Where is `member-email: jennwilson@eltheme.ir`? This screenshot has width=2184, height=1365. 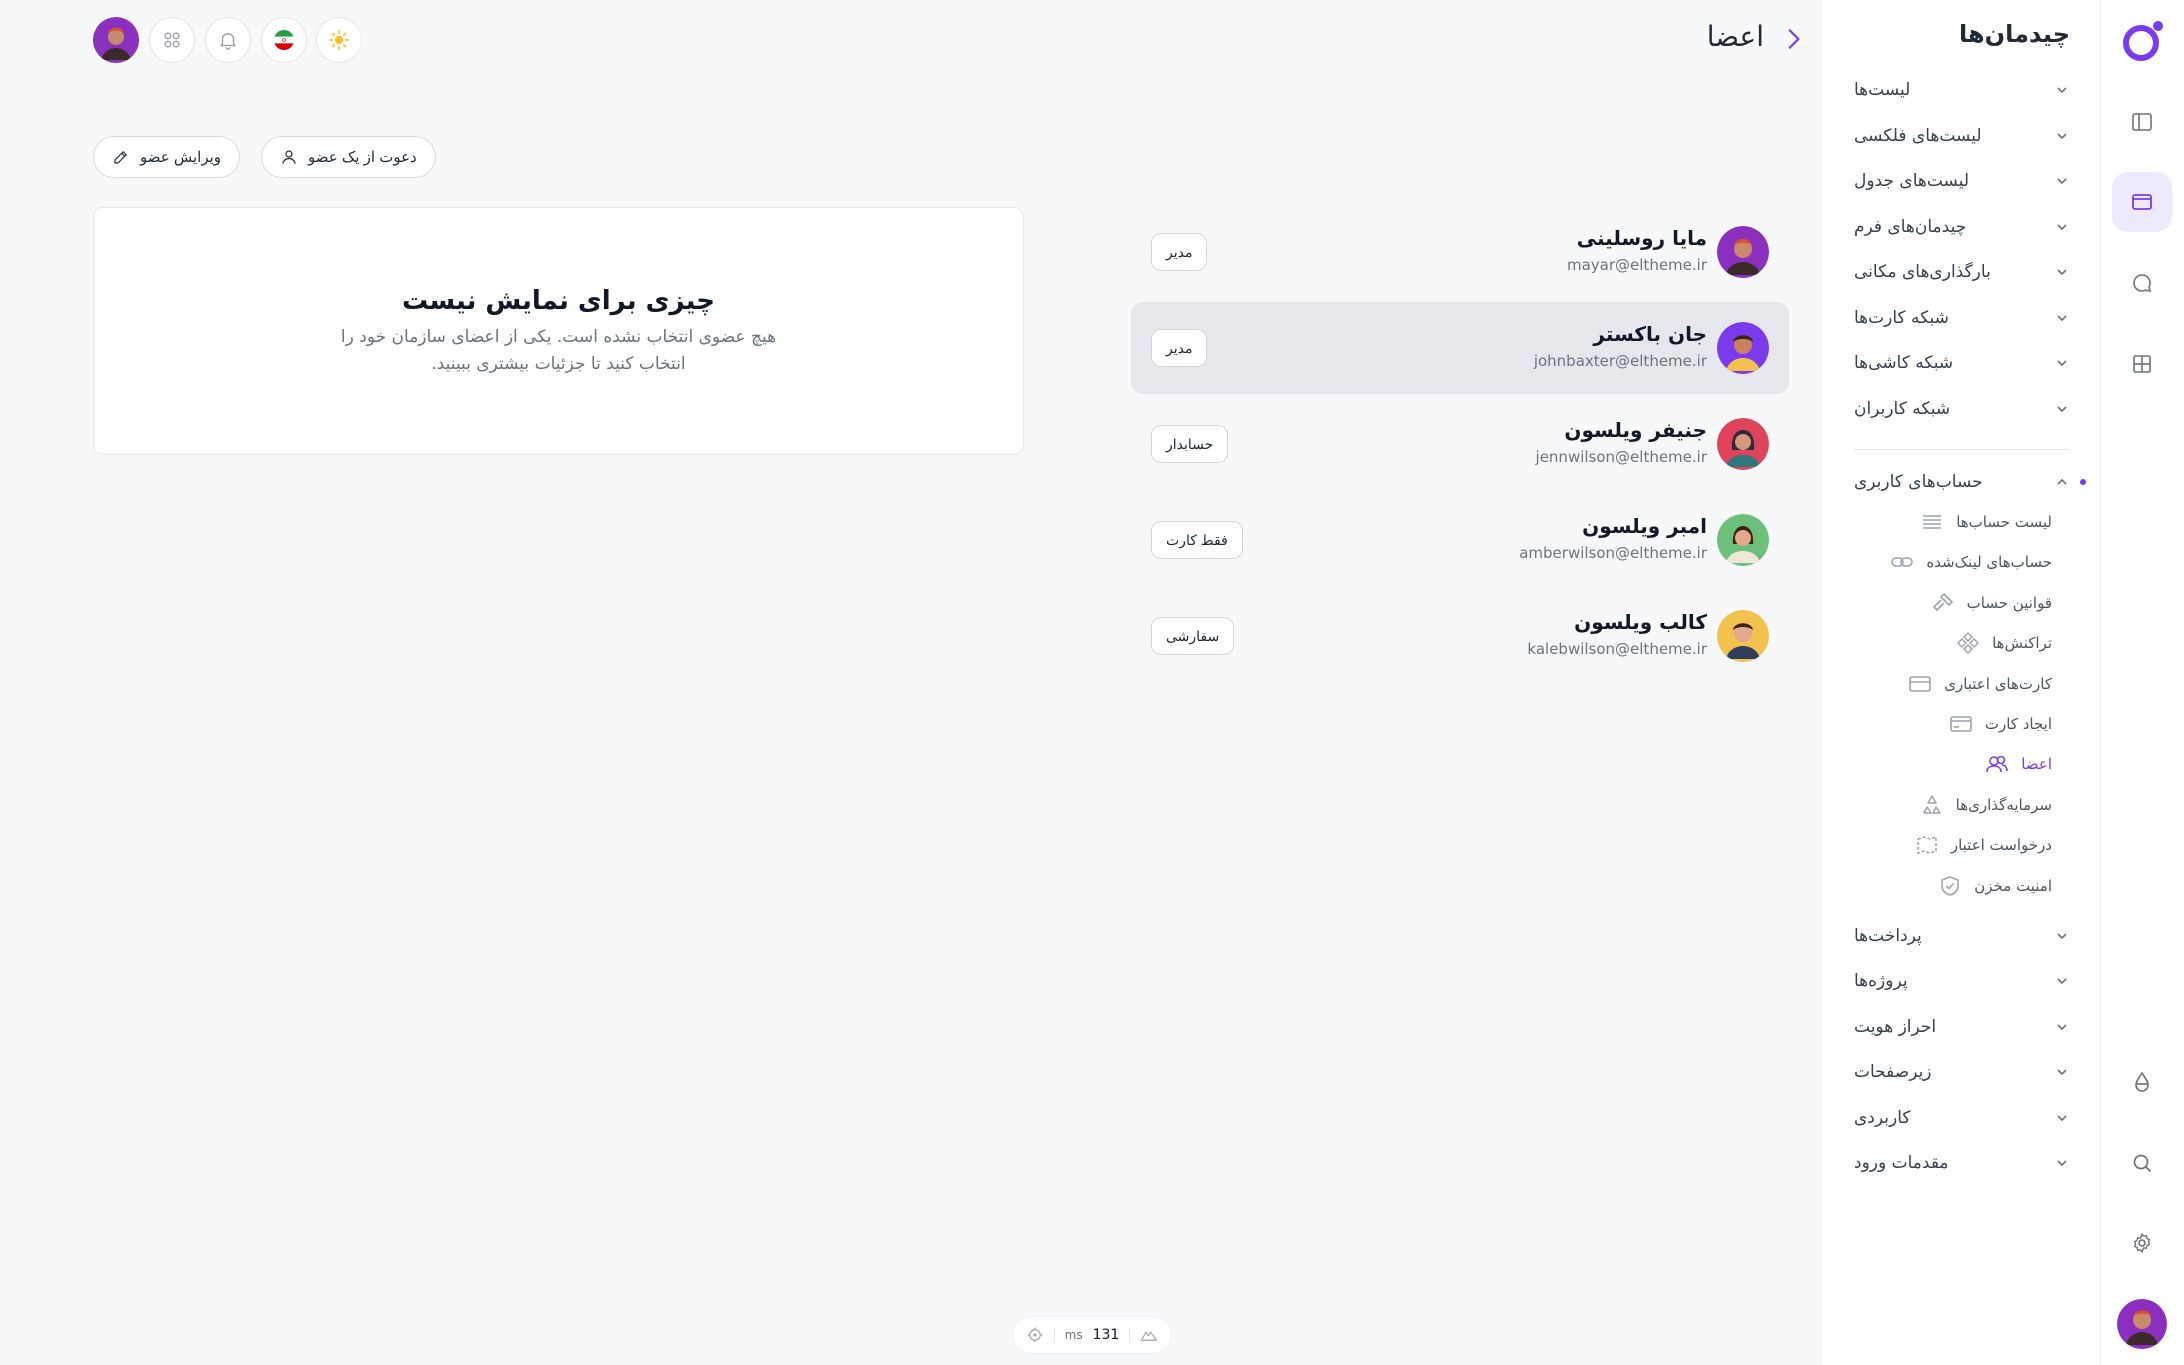 member-email: jennwilson@eltheme.ir is located at coordinates (1621, 457).